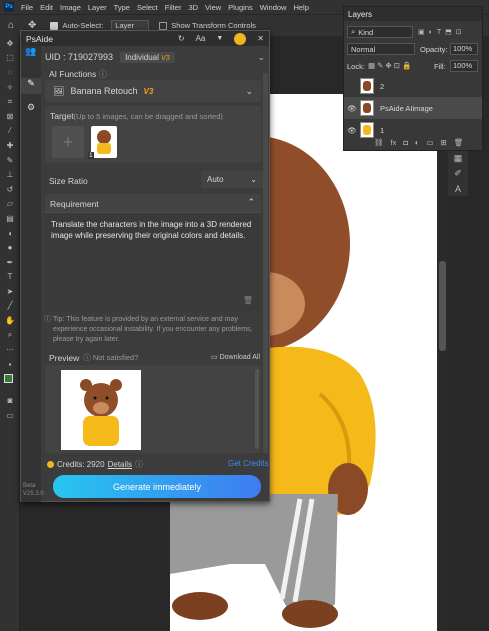 The width and height of the screenshot is (489, 631). What do you see at coordinates (232, 179) in the screenshot?
I see `size-ratio-select: Auto ⌄` at bounding box center [232, 179].